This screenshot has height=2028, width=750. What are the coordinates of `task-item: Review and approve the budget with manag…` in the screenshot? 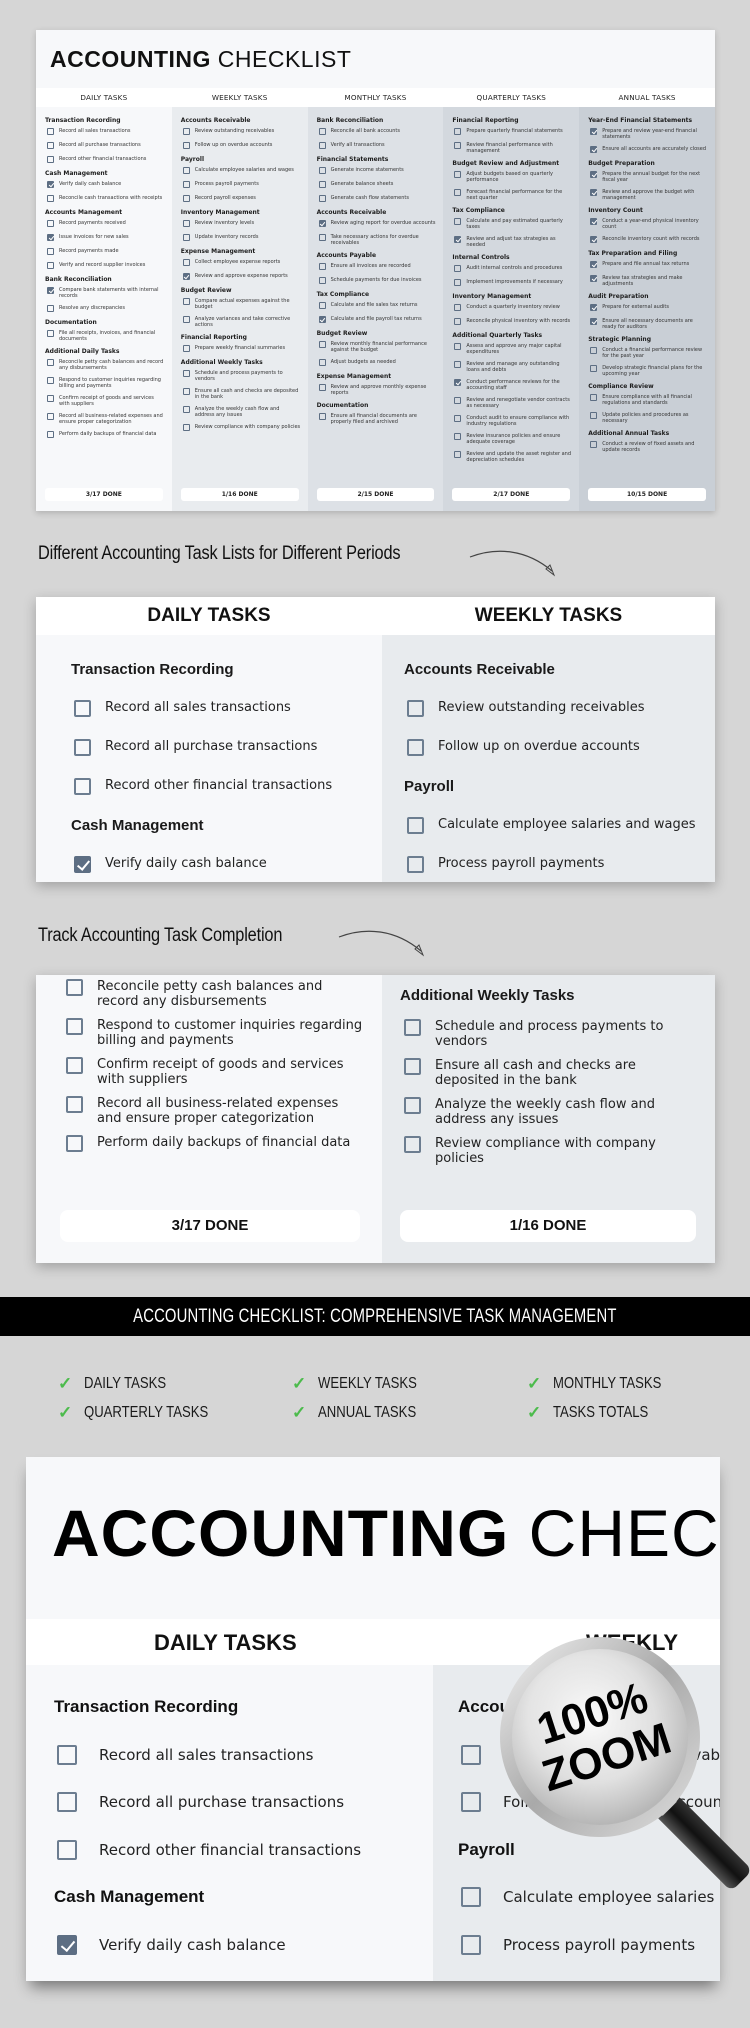 It's located at (649, 194).